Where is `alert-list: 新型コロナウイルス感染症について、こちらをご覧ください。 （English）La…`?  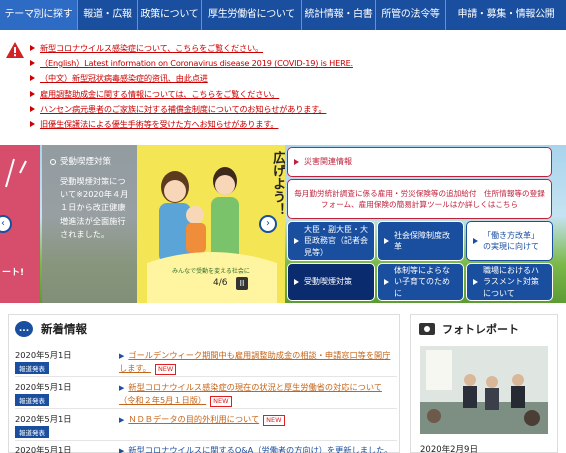
alert-list: 新型コロナウイルス感染症について、こちらをご覧ください。 （English）La… is located at coordinates (191, 86).